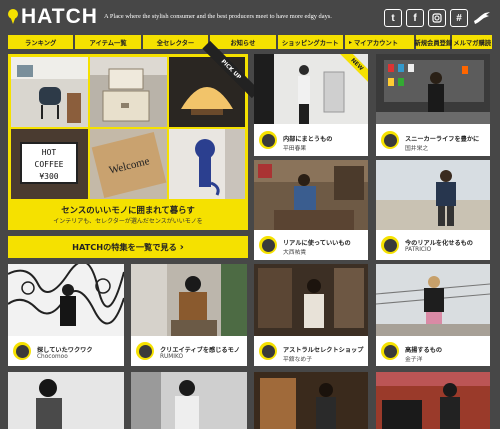 This screenshot has width=500, height=429. Describe the element at coordinates (200, 350) in the screenshot. I see `card-title: クリエイティブを感じるモノ` at that location.